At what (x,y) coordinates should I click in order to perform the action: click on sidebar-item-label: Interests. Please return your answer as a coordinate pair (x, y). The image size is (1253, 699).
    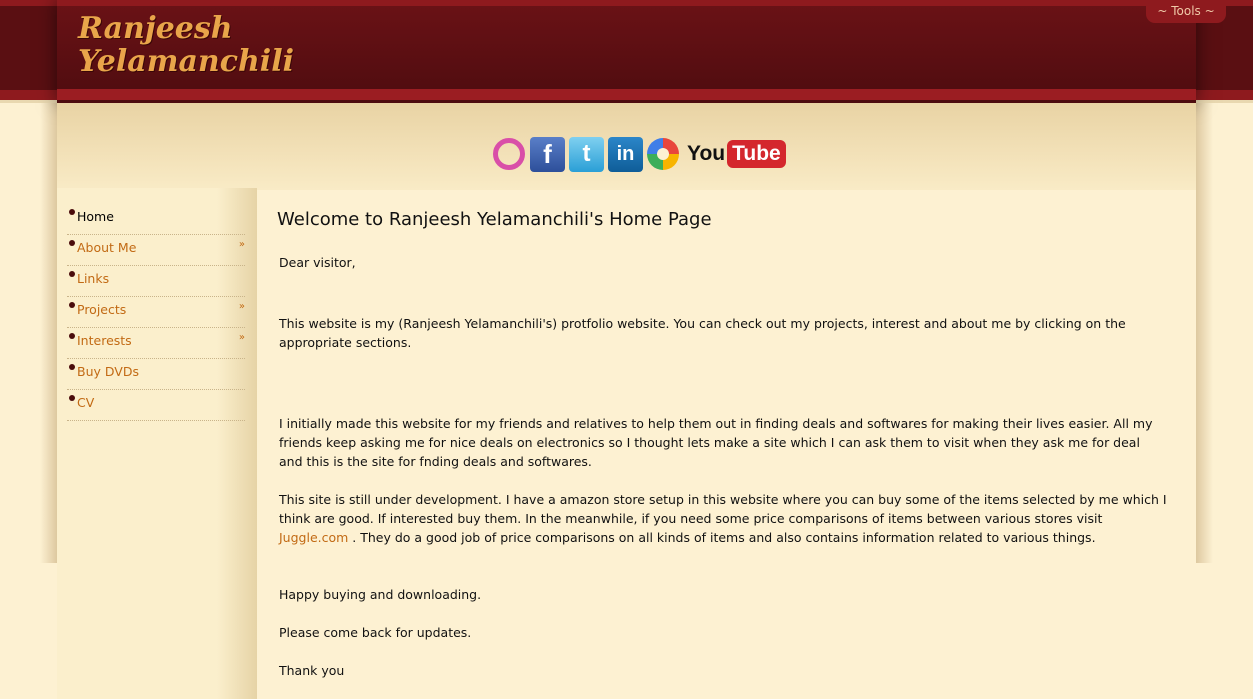
    Looking at the image, I should click on (104, 340).